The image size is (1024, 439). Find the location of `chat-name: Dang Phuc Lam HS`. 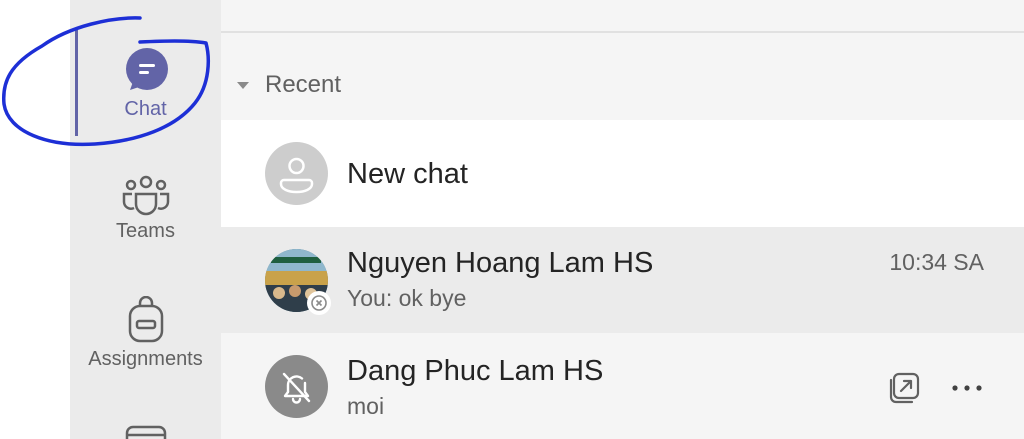

chat-name: Dang Phuc Lam HS is located at coordinates (475, 371).